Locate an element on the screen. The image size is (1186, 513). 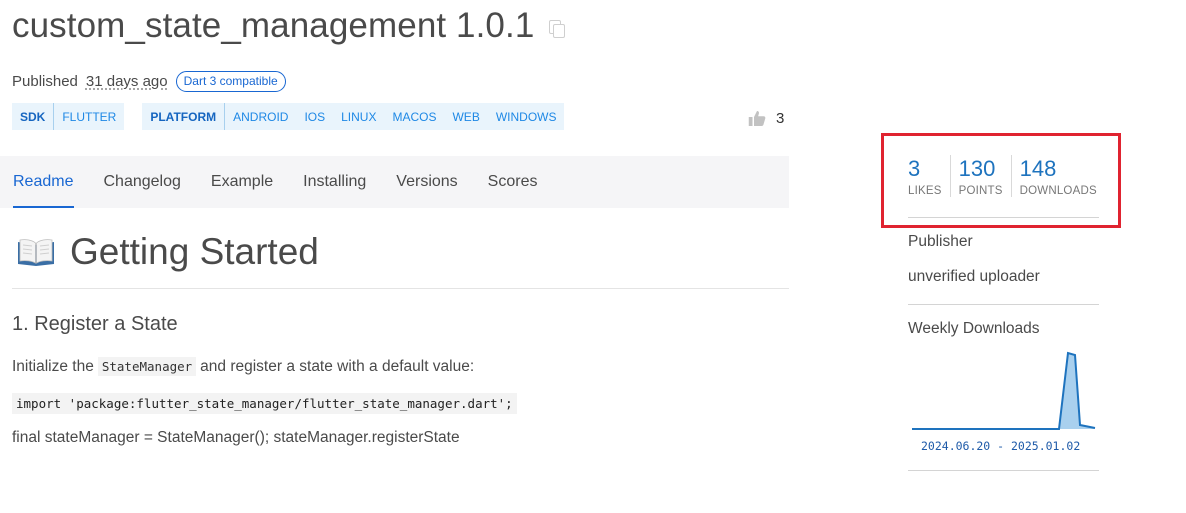
like-count: 3 is located at coordinates (780, 118).